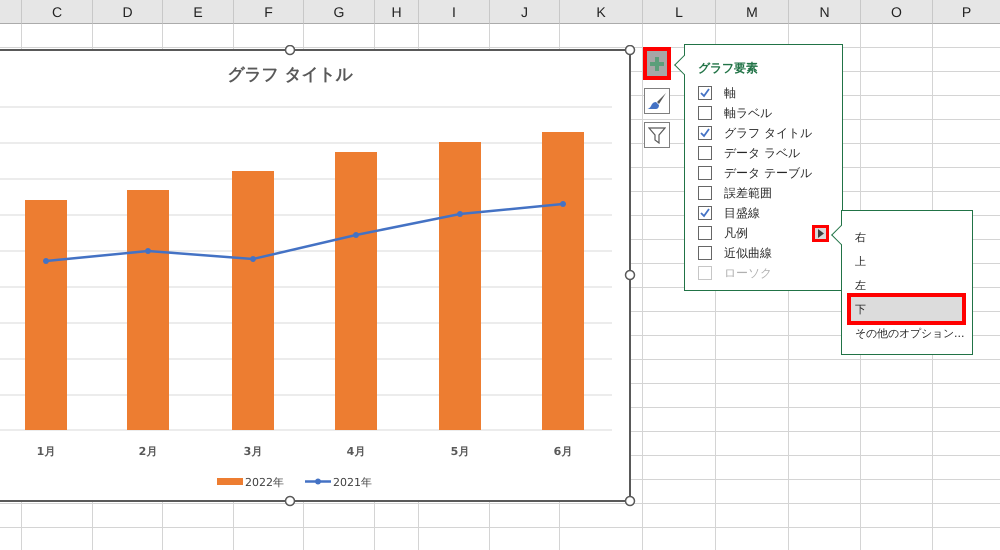 This screenshot has width=1000, height=550. Describe the element at coordinates (748, 113) in the screenshot. I see `option-label: 軸ラベル` at that location.